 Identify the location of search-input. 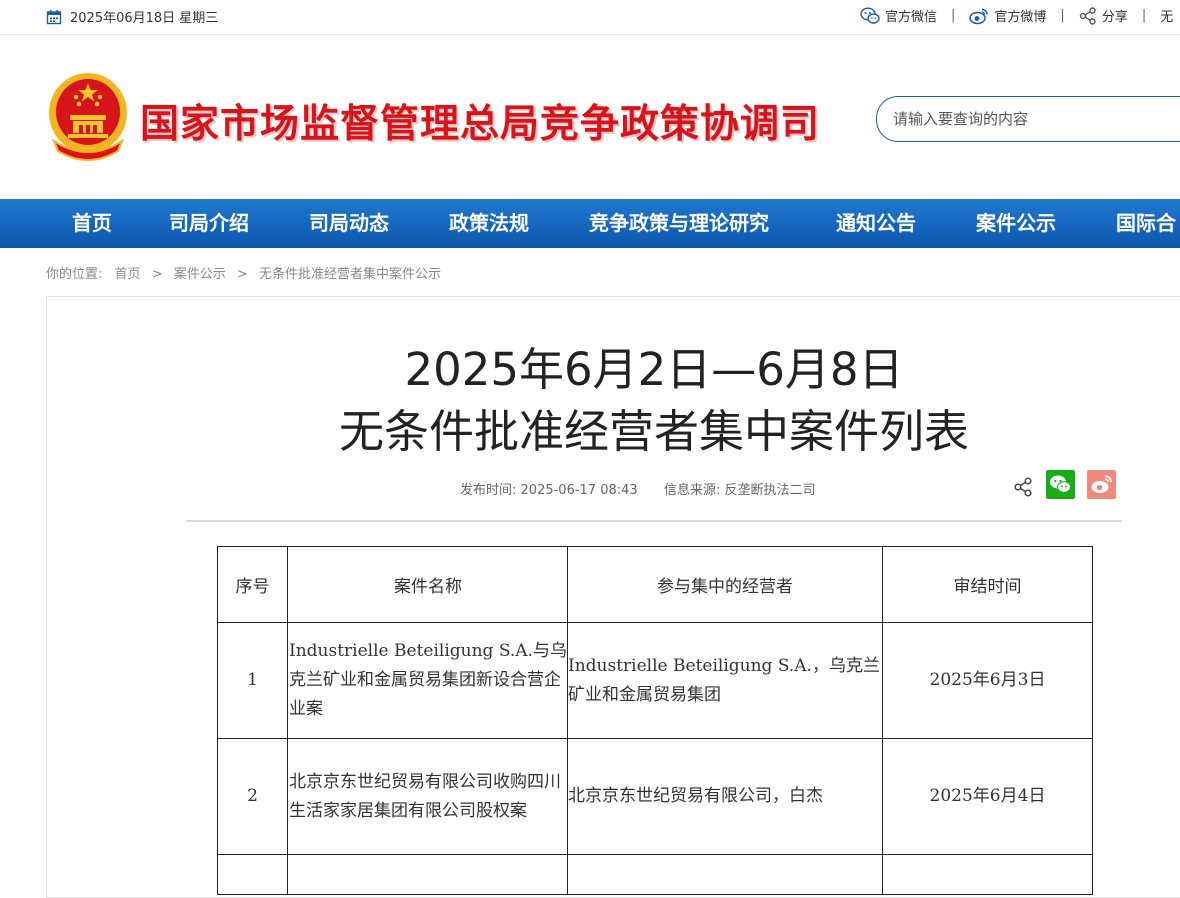
(1033, 119).